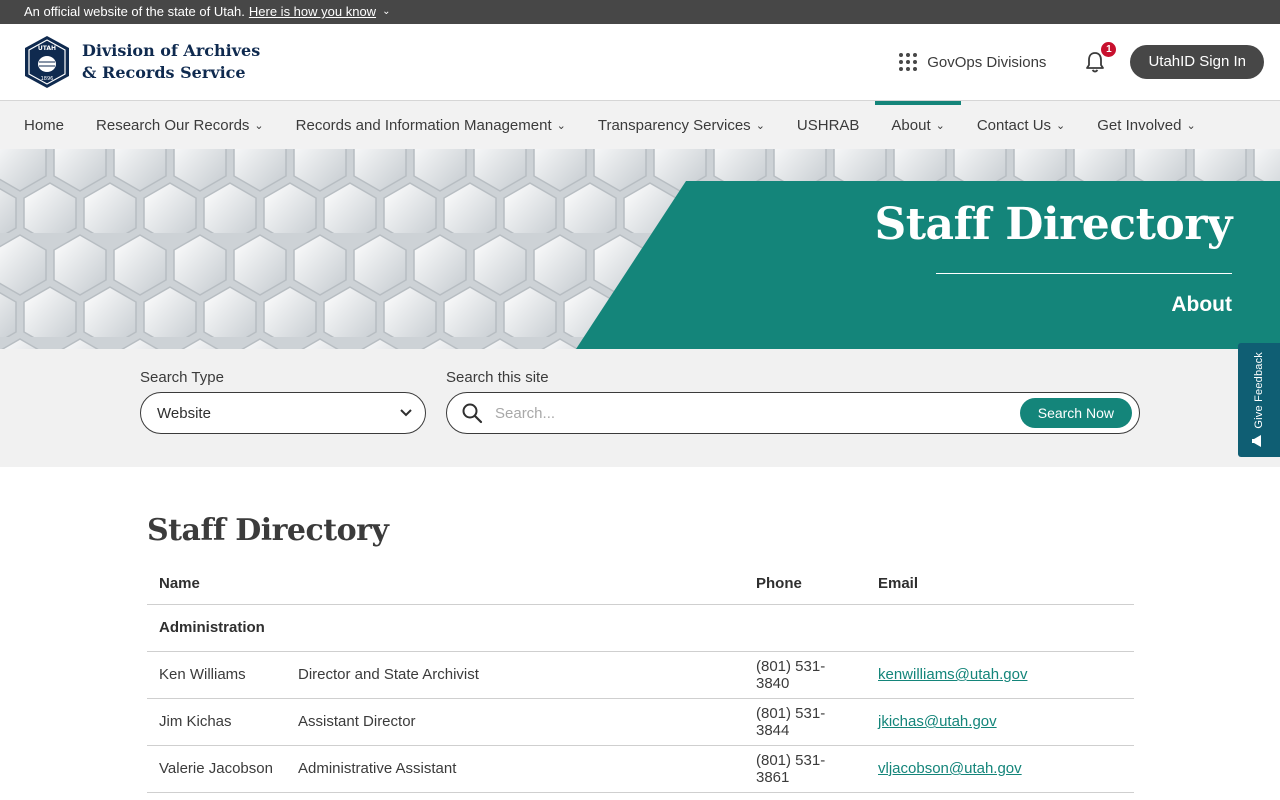 The height and width of the screenshot is (800, 1280). What do you see at coordinates (182, 377) in the screenshot?
I see `search-type-label: Search Type` at bounding box center [182, 377].